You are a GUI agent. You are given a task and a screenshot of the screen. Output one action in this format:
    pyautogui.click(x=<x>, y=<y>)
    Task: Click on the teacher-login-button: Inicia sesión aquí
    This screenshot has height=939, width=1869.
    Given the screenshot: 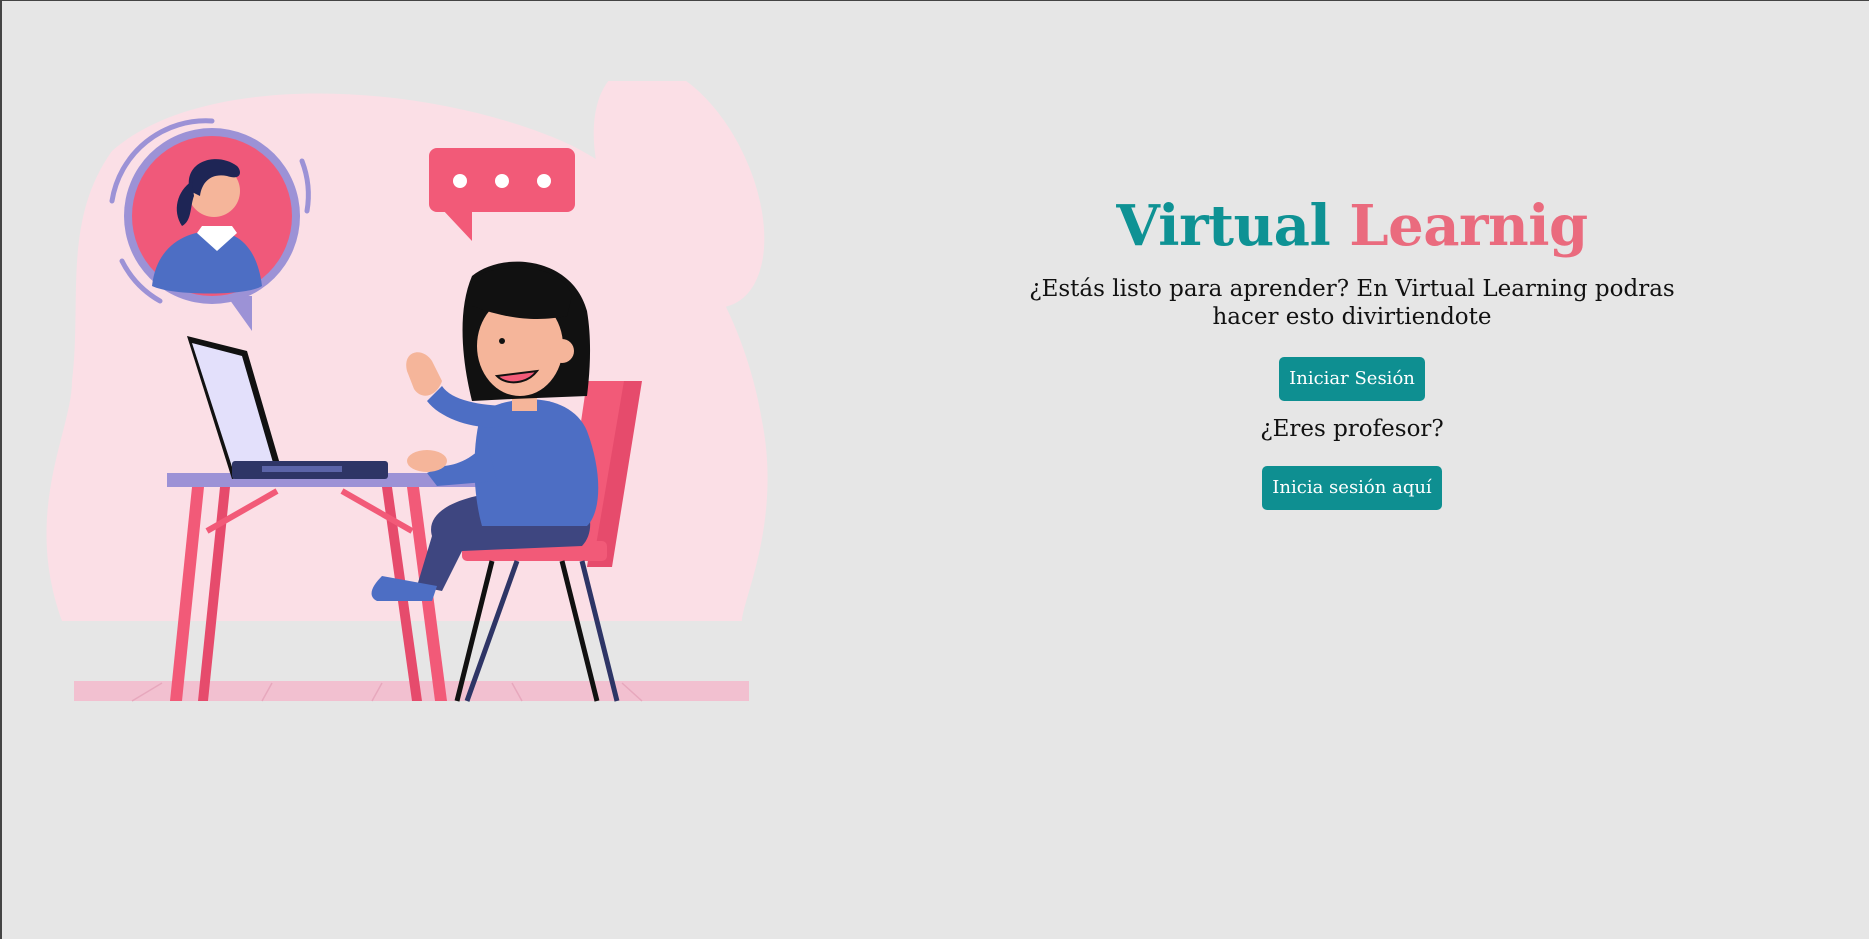 What is the action you would take?
    pyautogui.click(x=1352, y=488)
    